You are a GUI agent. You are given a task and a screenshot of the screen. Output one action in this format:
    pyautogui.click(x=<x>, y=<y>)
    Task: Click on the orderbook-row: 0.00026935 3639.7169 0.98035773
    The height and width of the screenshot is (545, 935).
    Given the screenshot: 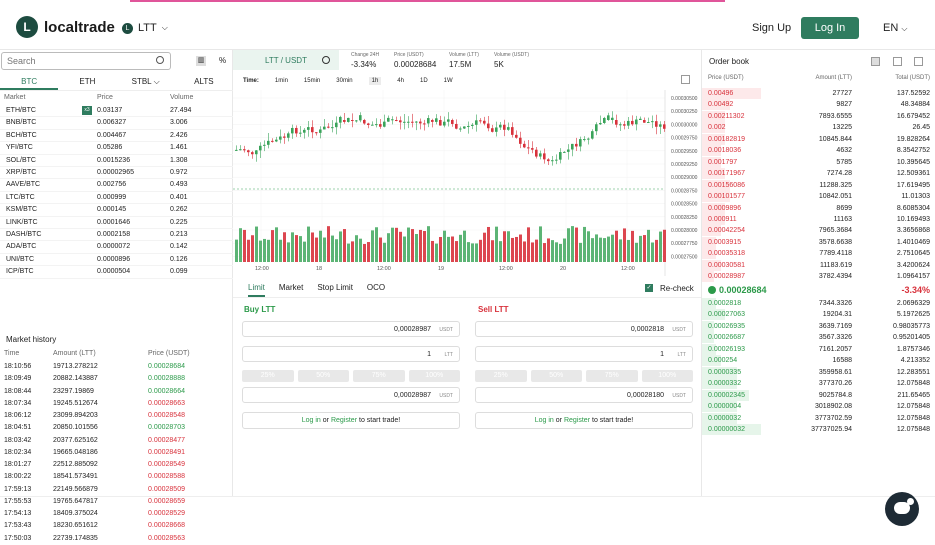 What is the action you would take?
    pyautogui.click(x=818, y=326)
    